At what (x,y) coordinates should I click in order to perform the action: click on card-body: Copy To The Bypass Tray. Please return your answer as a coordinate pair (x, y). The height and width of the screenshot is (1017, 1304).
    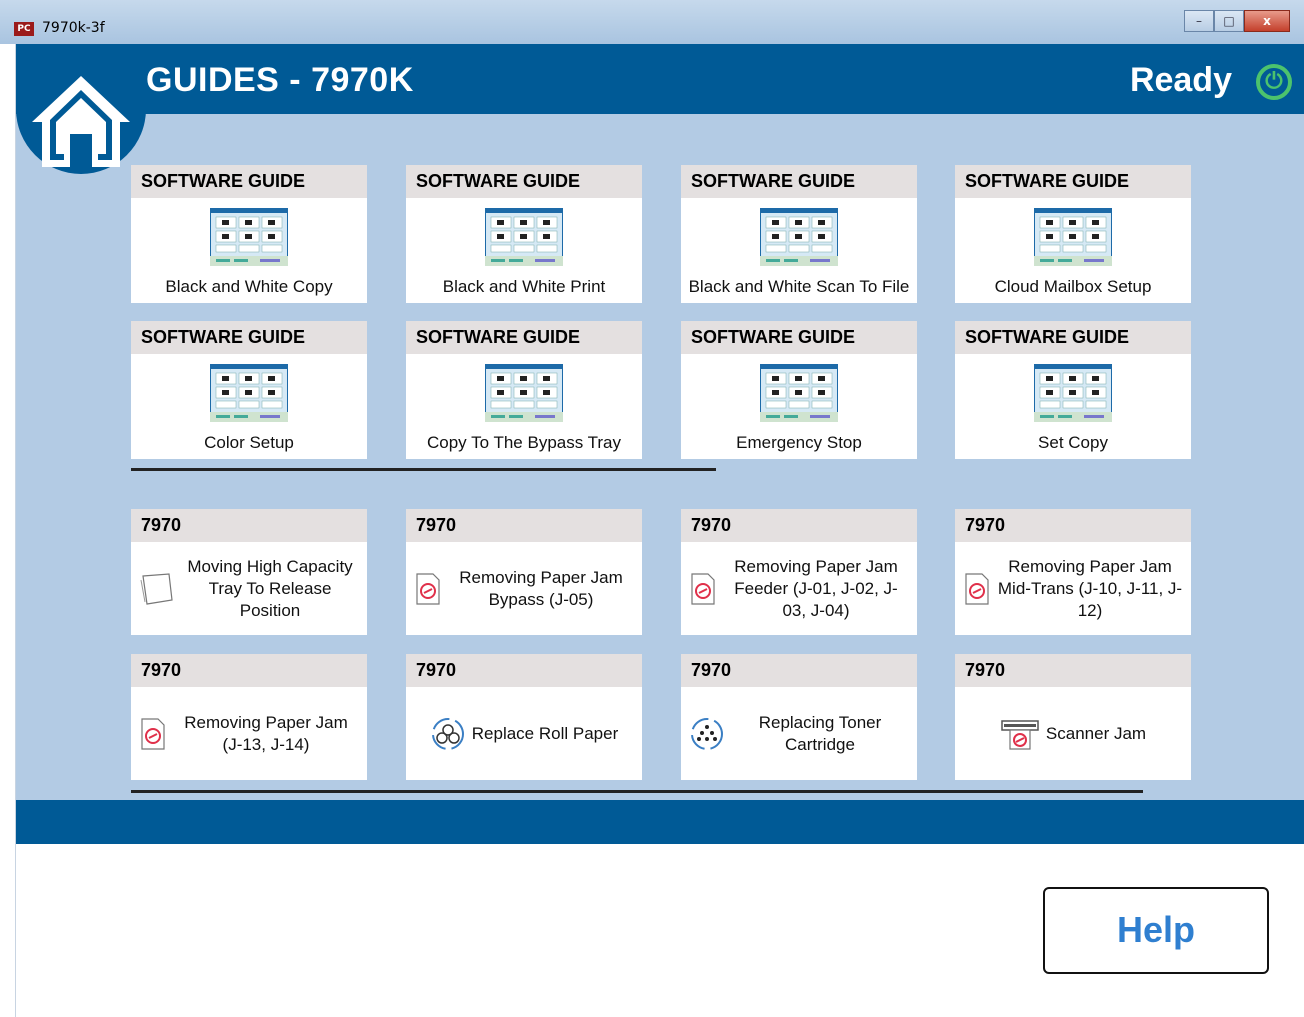
    Looking at the image, I should click on (524, 406).